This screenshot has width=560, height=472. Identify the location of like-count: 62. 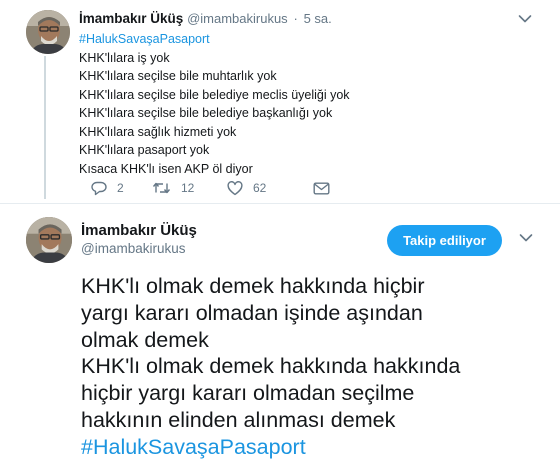
(260, 188).